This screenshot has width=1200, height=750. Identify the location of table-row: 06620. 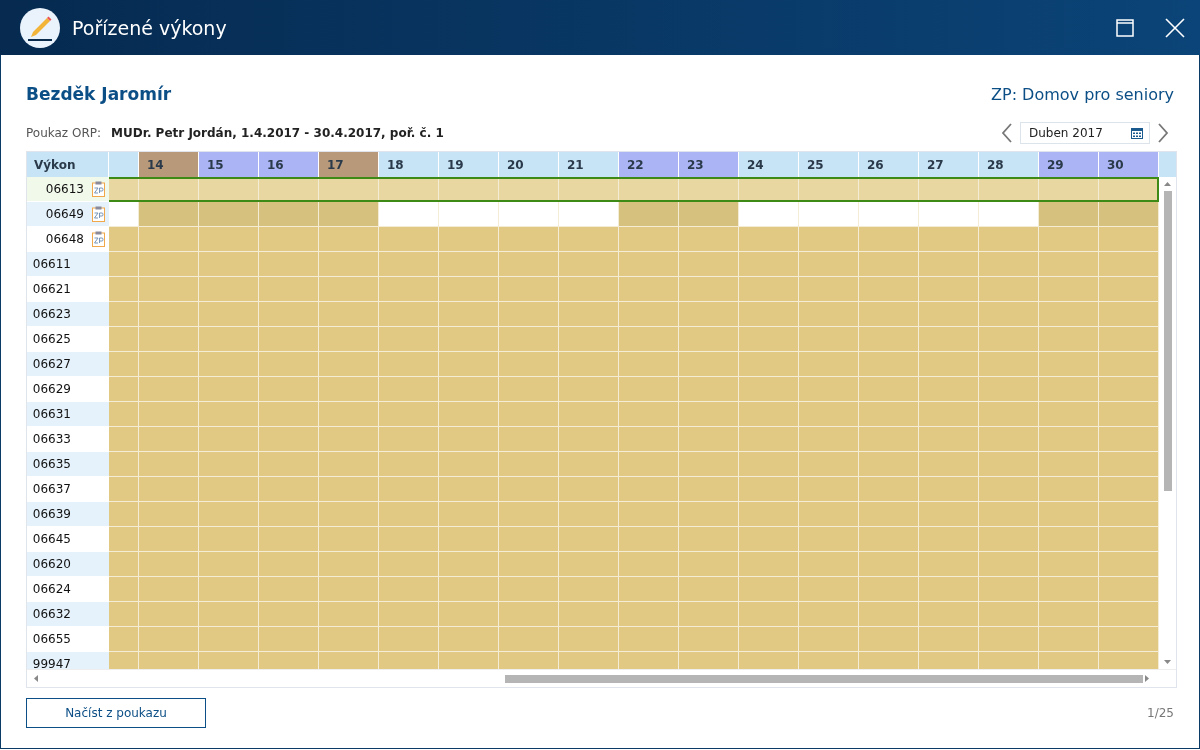
(593, 564).